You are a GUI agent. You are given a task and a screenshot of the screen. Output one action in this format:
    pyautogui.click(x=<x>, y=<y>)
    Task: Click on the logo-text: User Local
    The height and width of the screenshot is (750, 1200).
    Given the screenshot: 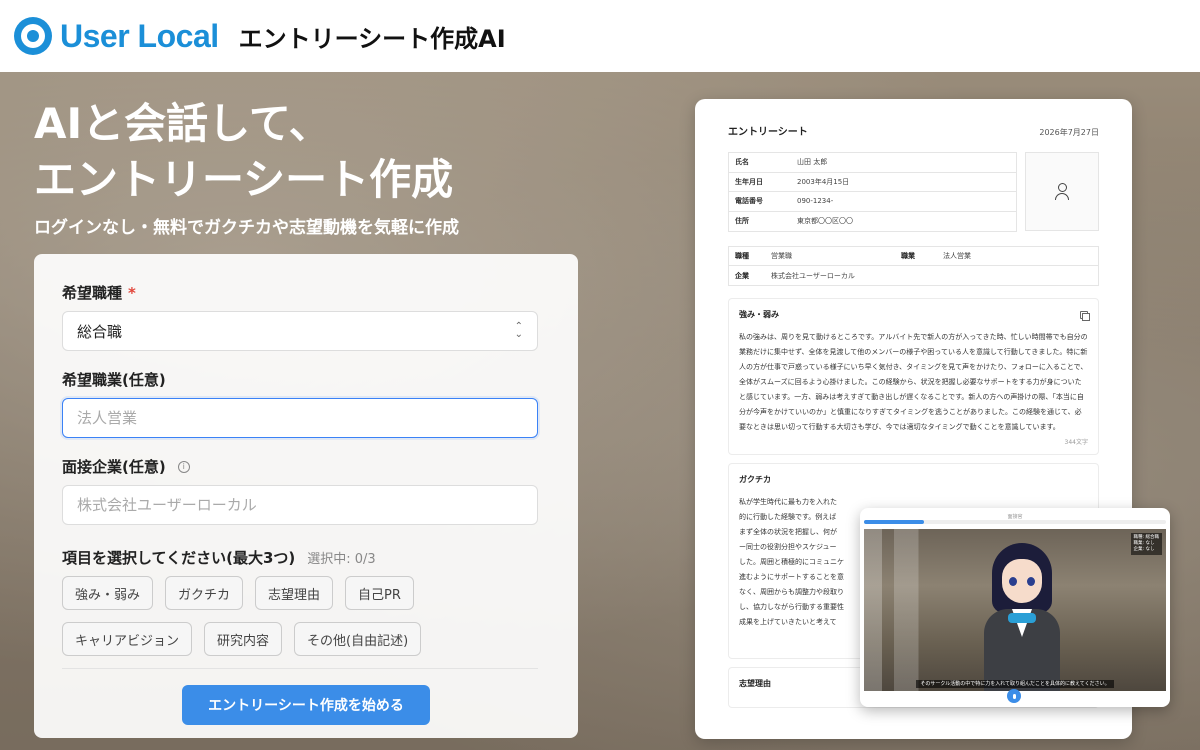 What is the action you would take?
    pyautogui.click(x=139, y=35)
    